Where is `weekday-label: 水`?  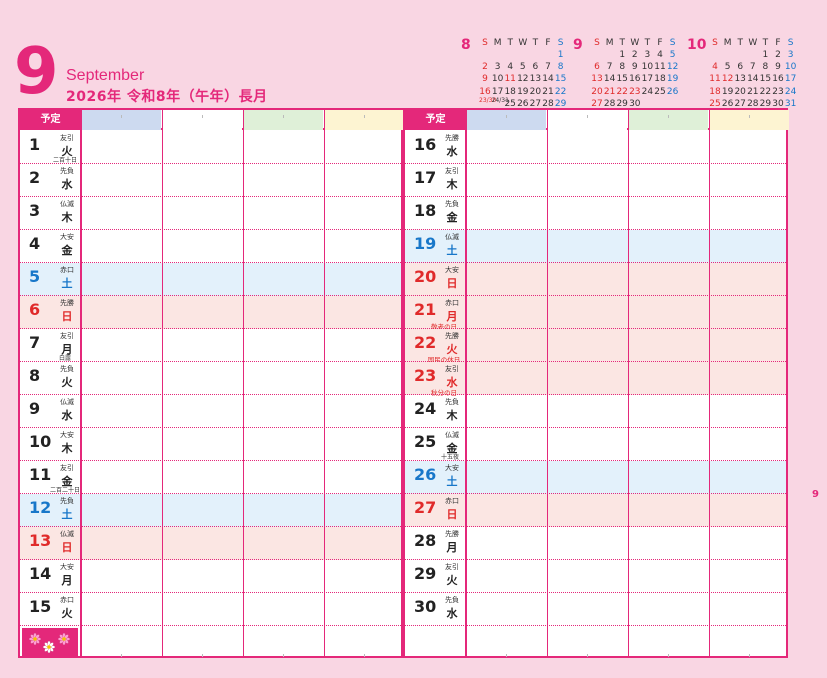 weekday-label: 水 is located at coordinates (452, 151).